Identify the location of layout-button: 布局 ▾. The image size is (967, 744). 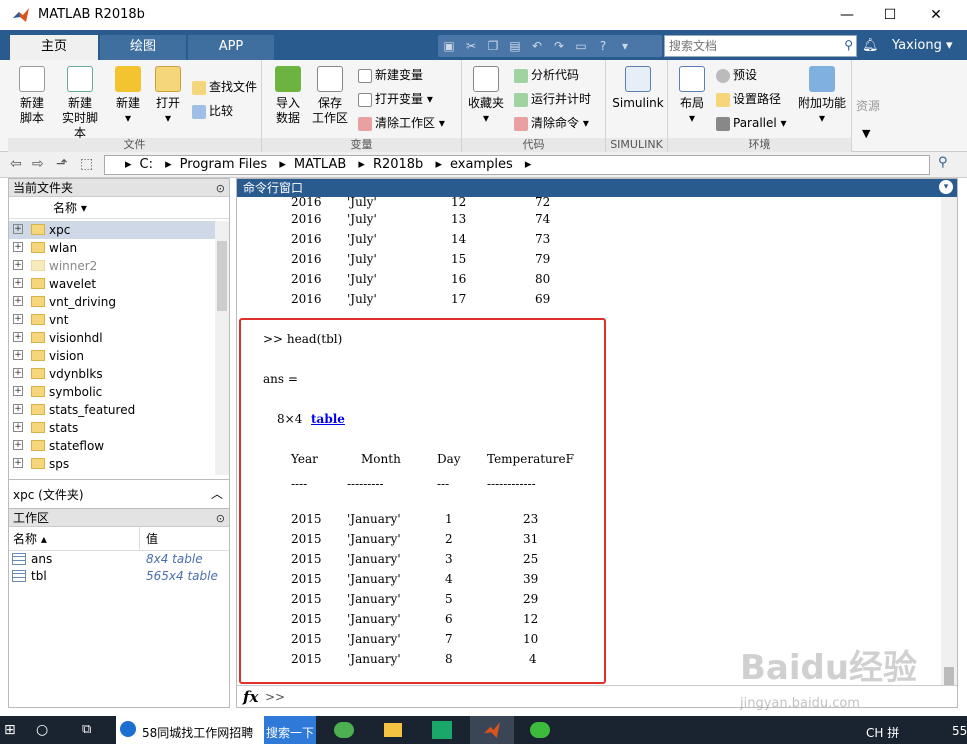
(692, 96).